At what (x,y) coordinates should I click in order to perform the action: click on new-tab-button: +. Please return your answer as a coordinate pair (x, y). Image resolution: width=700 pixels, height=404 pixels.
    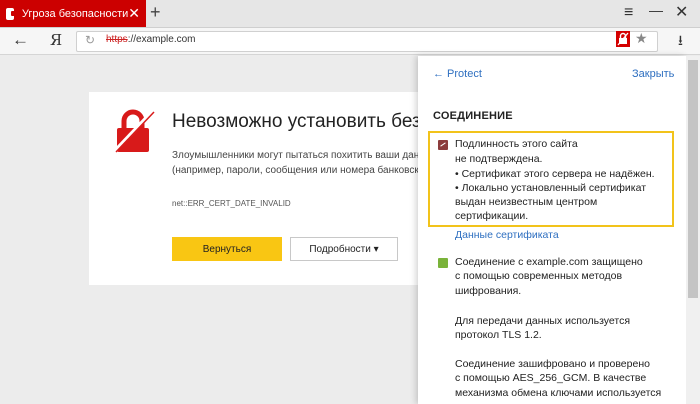
    Looking at the image, I should click on (155, 12).